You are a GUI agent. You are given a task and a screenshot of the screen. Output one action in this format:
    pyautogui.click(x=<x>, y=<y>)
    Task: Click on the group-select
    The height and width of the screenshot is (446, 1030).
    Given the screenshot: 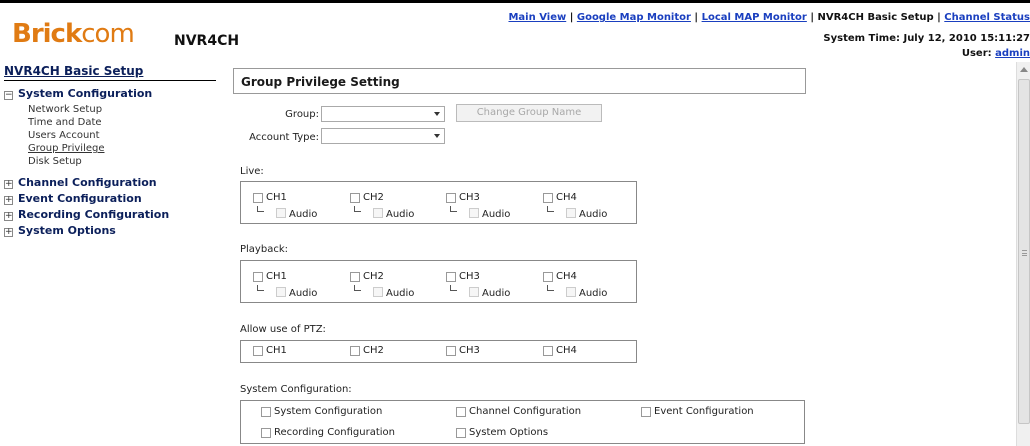 What is the action you would take?
    pyautogui.click(x=383, y=114)
    